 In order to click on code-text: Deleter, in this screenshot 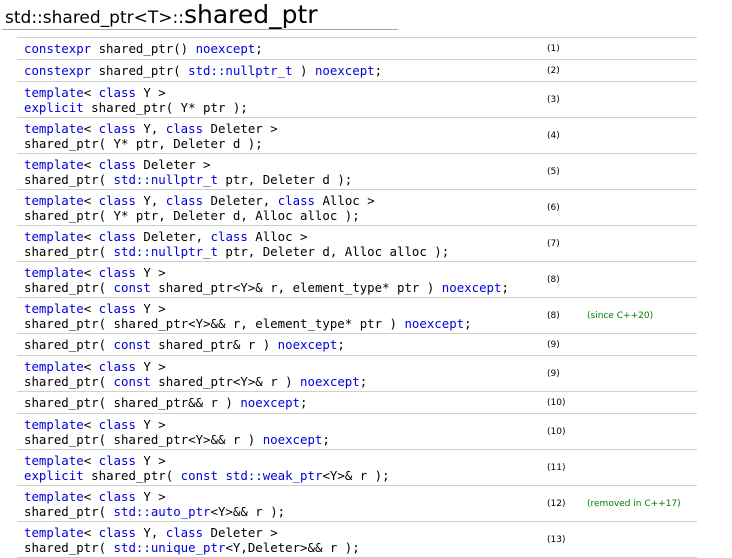, I will do `click(173, 236)`.